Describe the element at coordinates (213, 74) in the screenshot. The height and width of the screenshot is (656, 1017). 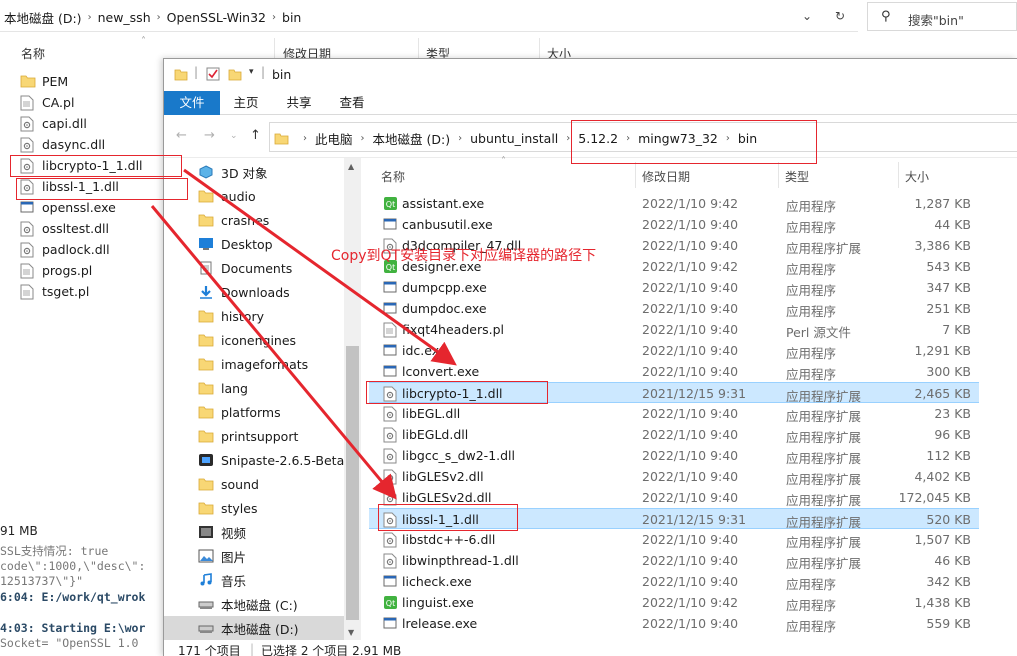
I see `properties-icon` at that location.